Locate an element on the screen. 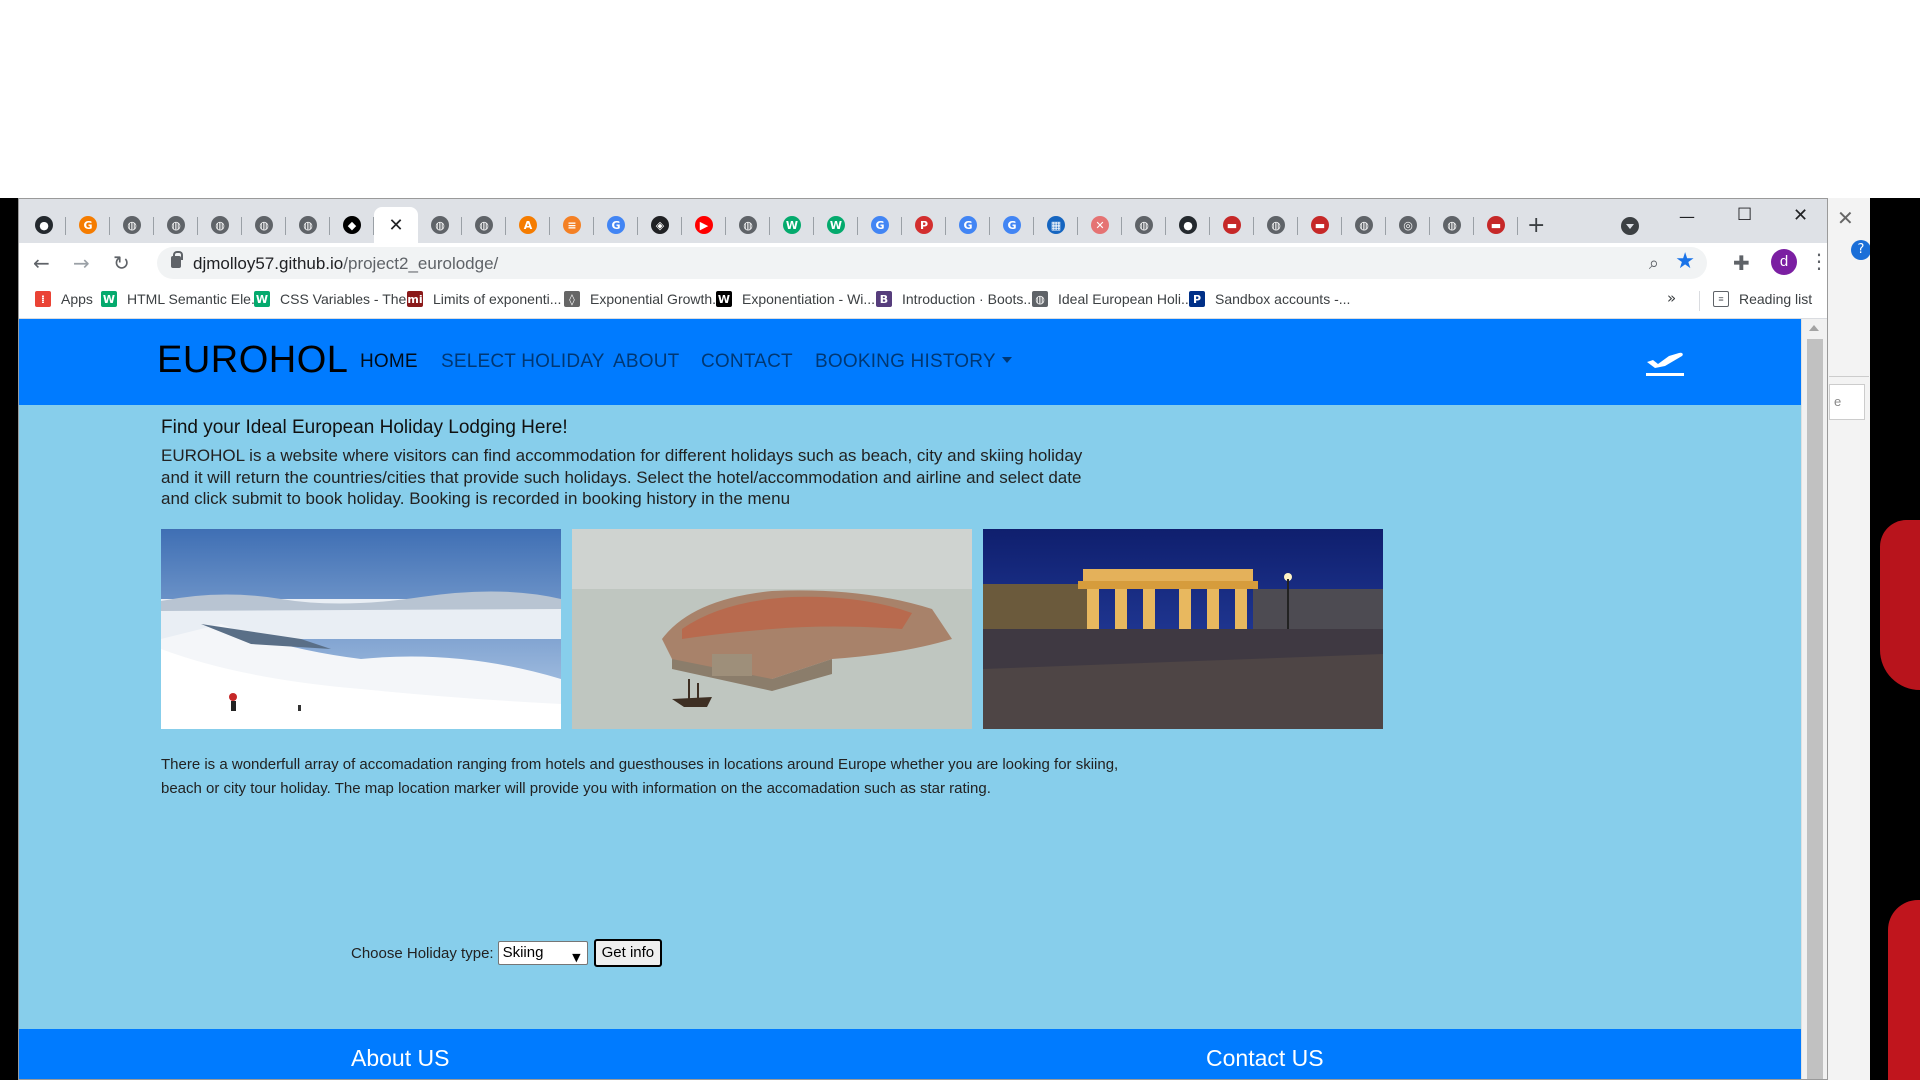 Image resolution: width=1920 pixels, height=1080 pixels. scroll-thumb is located at coordinates (1815, 709).